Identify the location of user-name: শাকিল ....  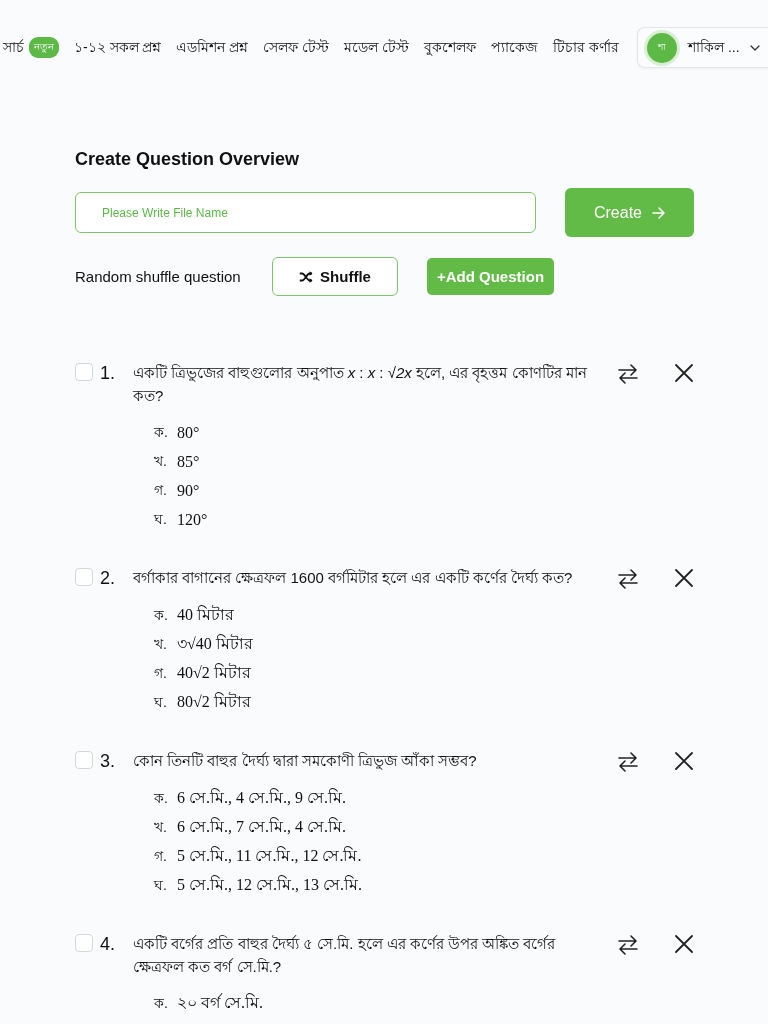
(714, 47).